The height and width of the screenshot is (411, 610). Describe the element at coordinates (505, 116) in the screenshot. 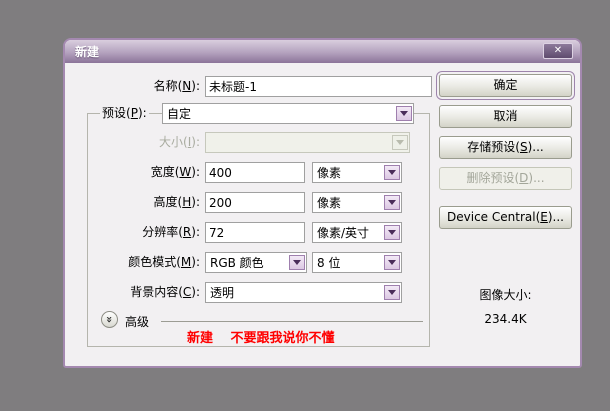

I see `cancel-button: 取消` at that location.